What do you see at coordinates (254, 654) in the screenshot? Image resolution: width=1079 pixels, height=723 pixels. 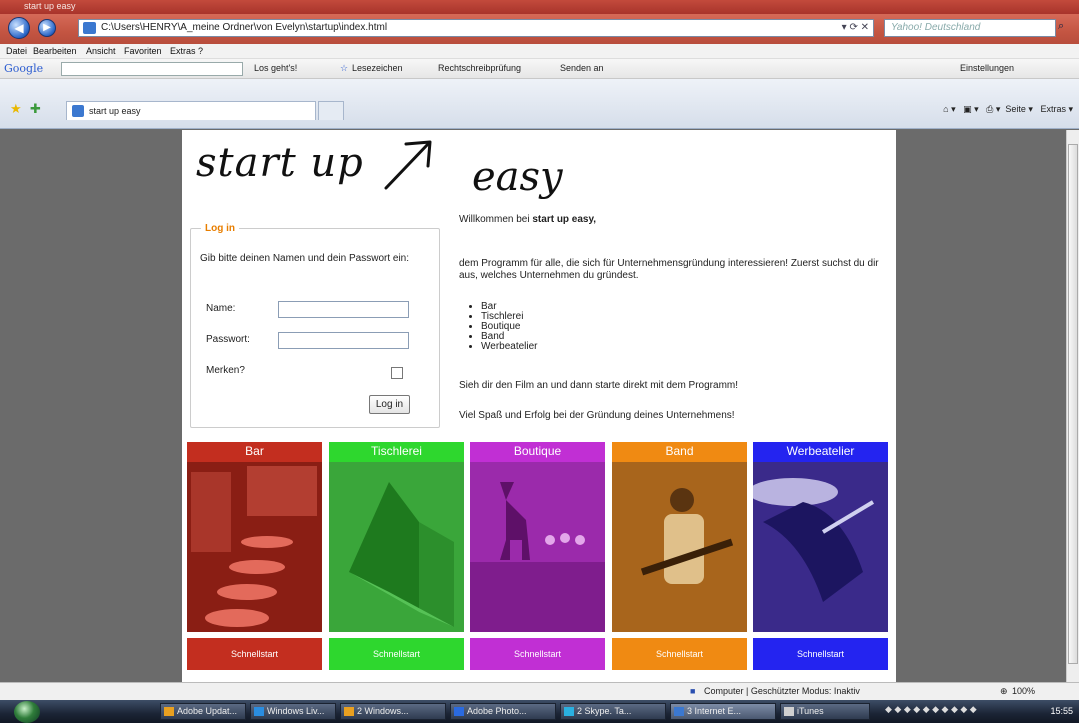 I see `quickstart-bar-button: Schnellstart` at bounding box center [254, 654].